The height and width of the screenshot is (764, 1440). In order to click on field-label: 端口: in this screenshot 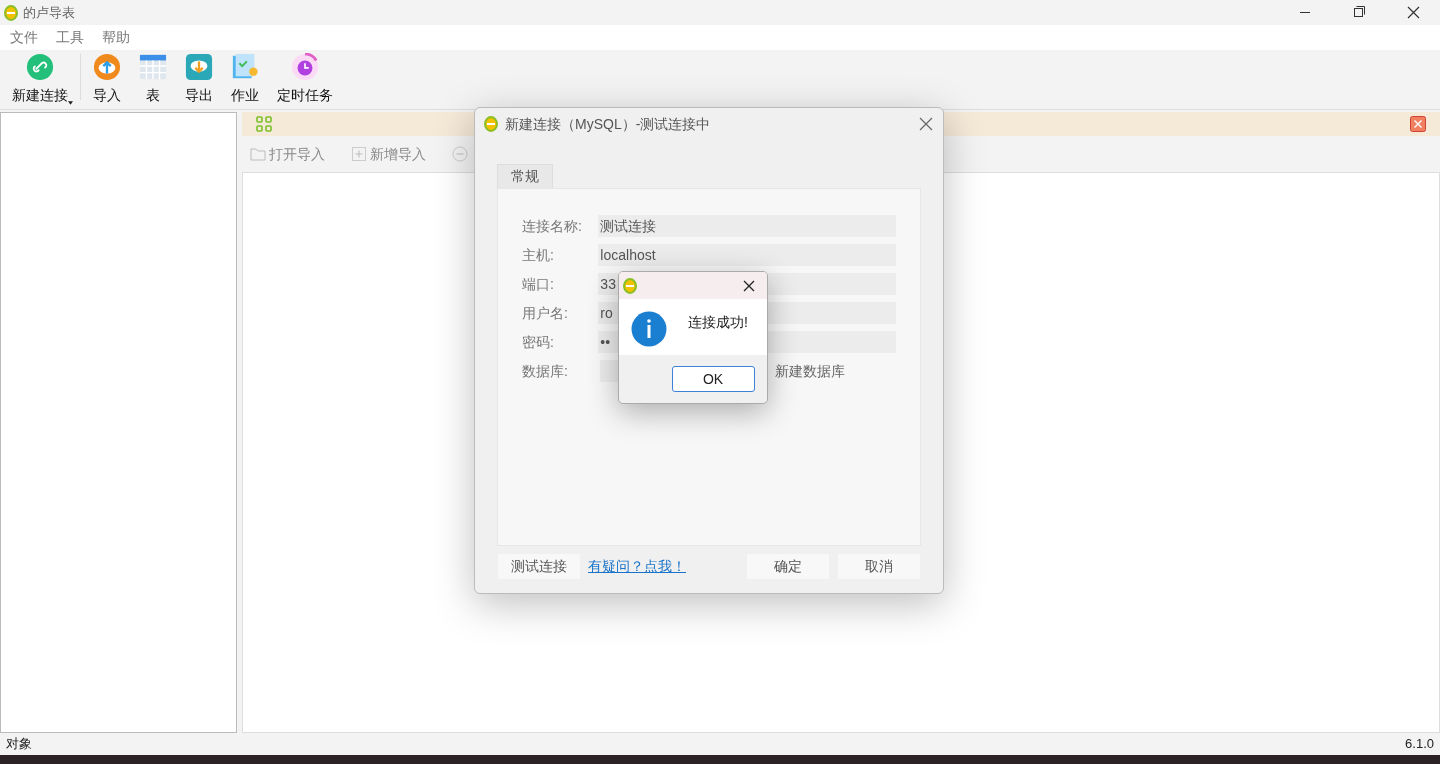, I will do `click(538, 284)`.